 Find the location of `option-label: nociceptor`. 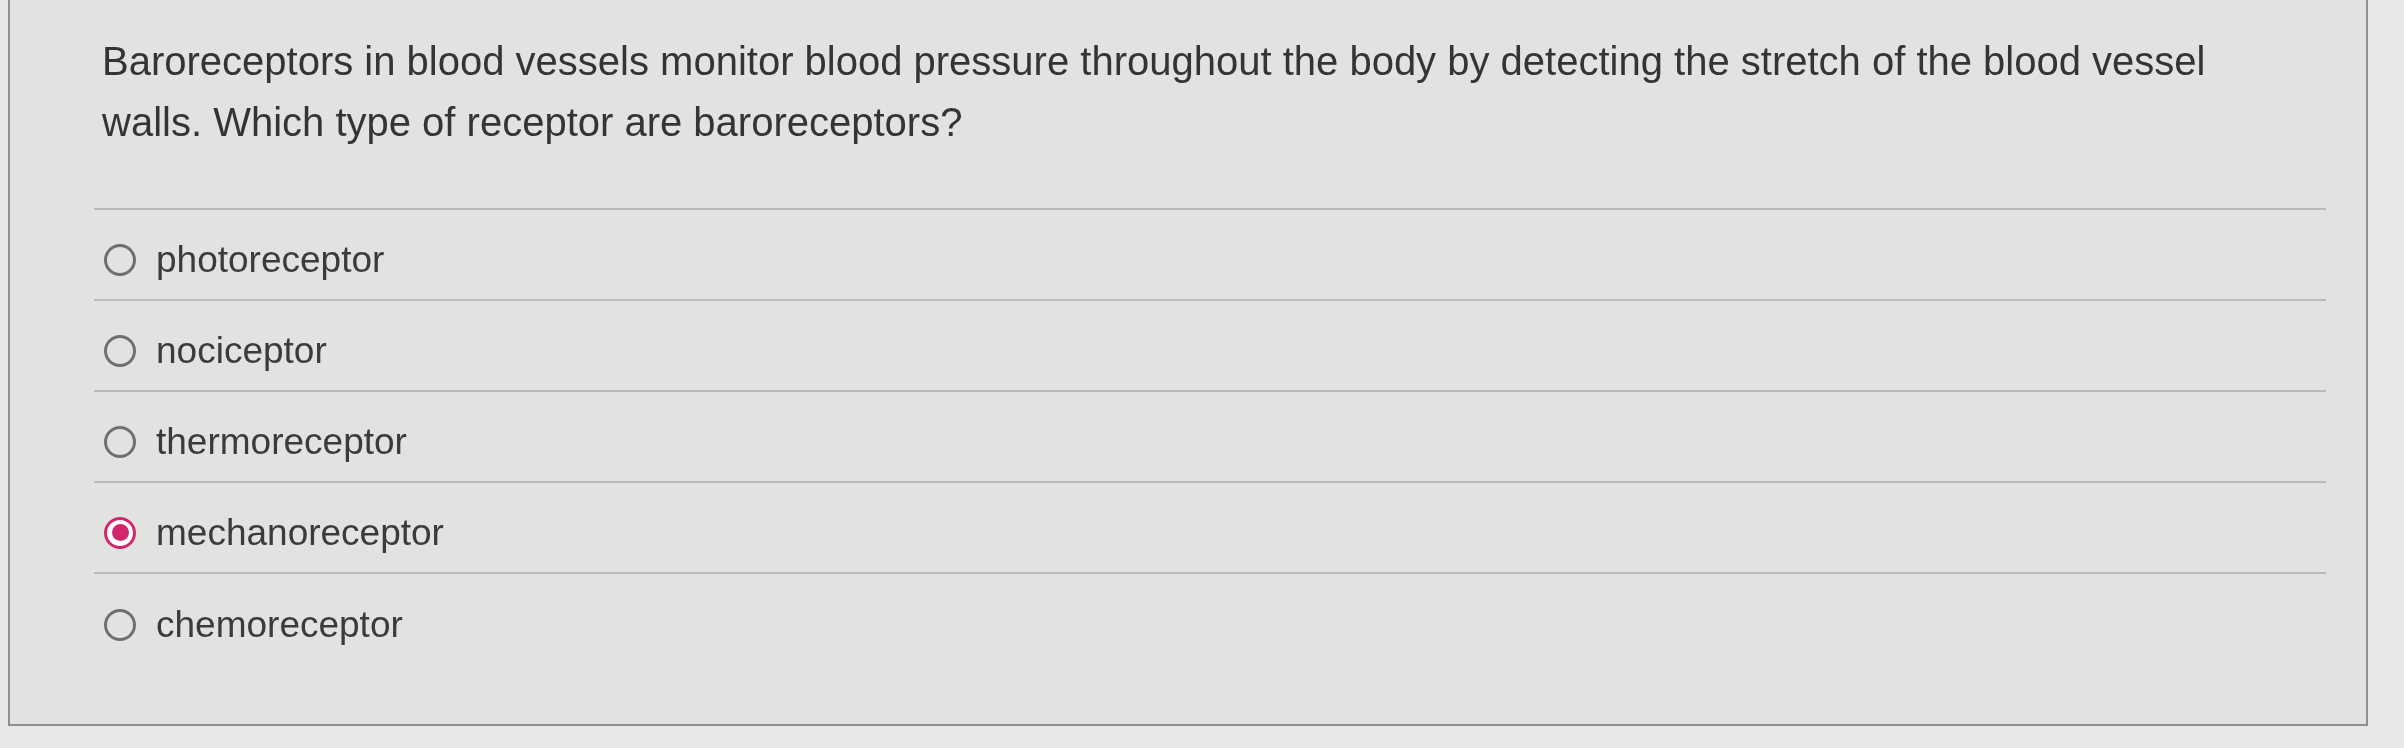

option-label: nociceptor is located at coordinates (241, 350).